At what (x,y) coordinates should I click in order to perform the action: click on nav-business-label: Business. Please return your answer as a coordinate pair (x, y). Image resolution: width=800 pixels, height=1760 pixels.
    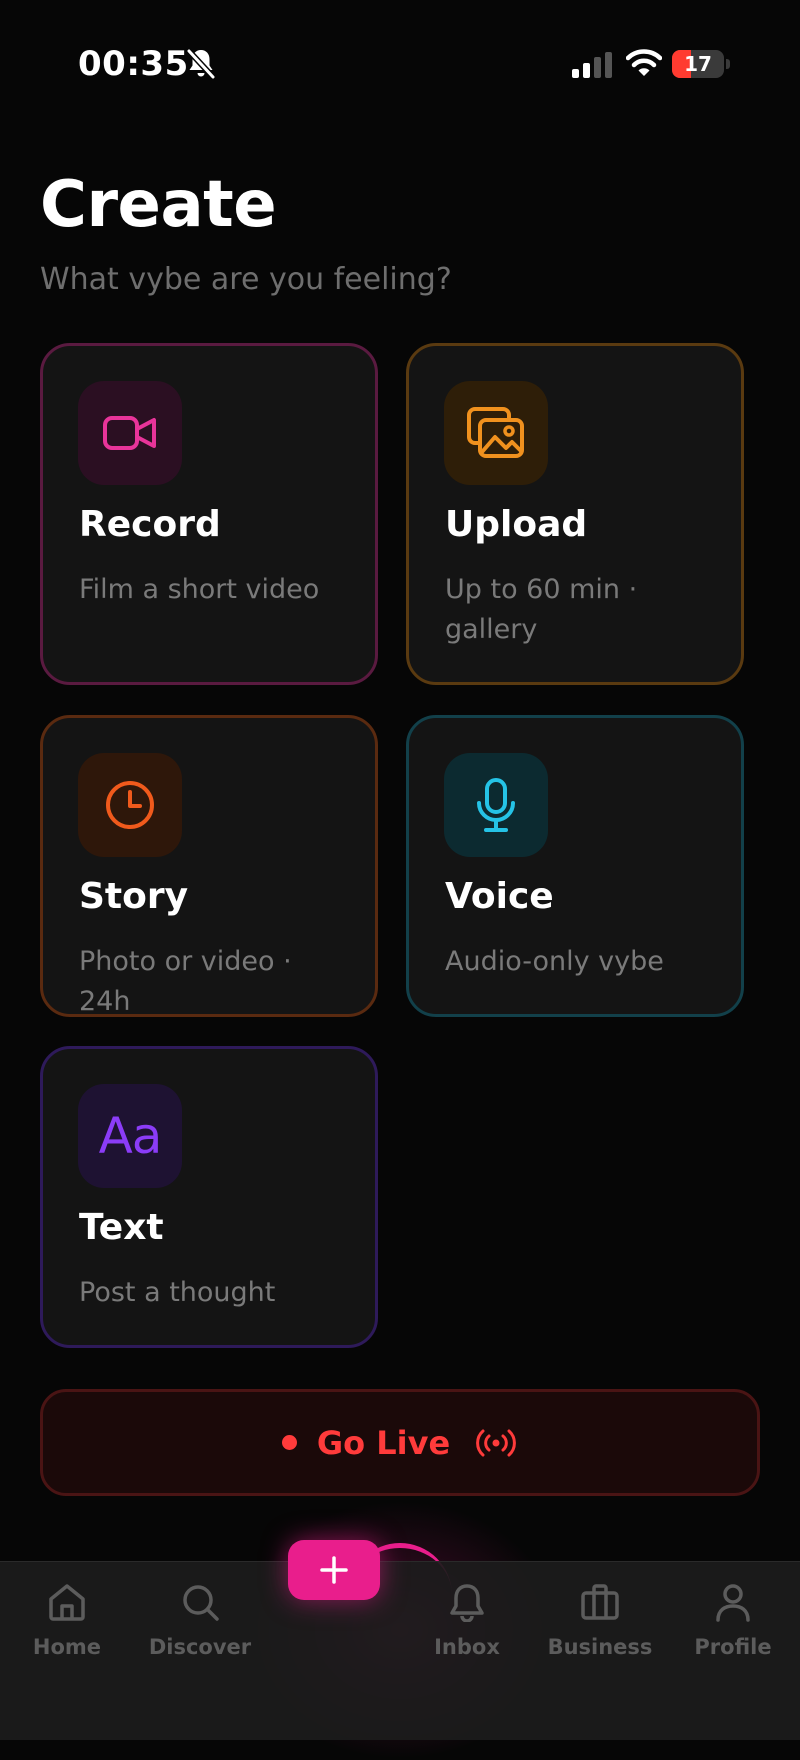
    Looking at the image, I should click on (600, 1647).